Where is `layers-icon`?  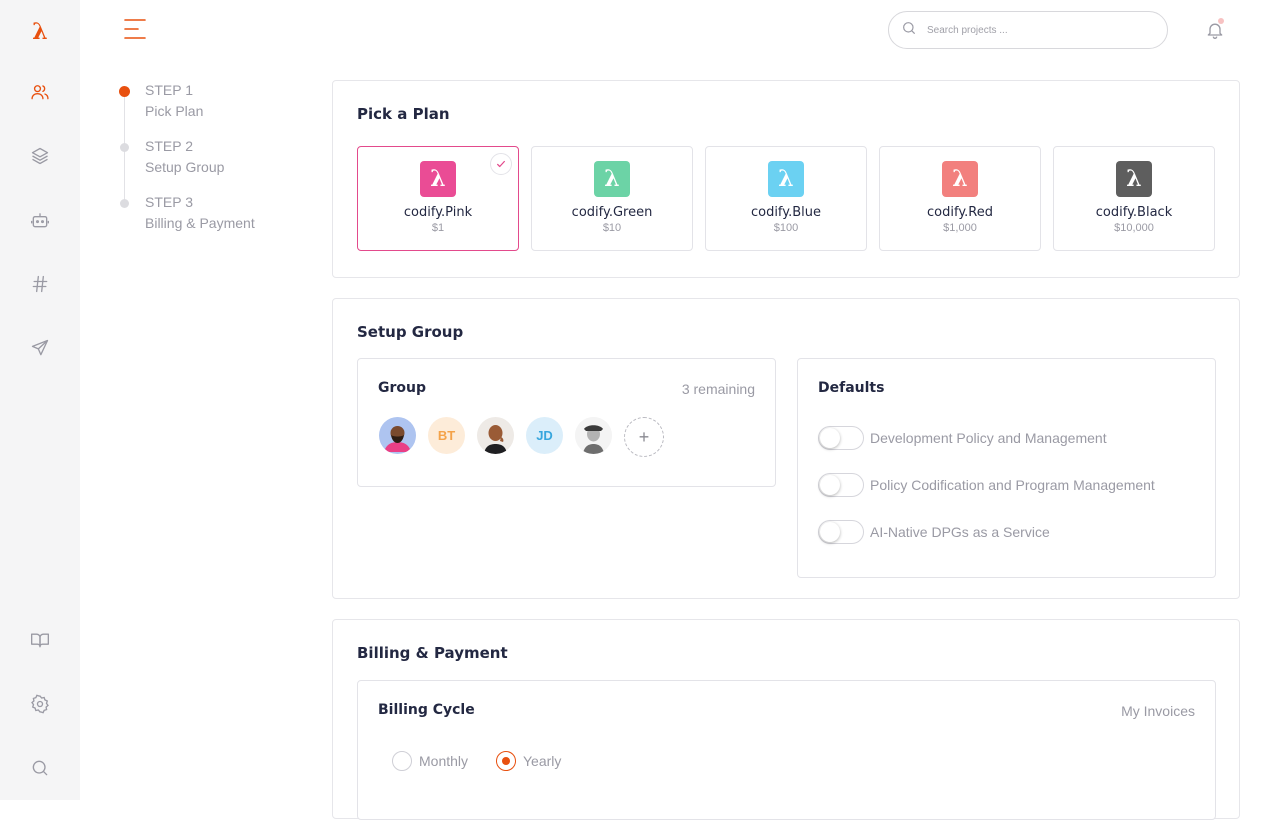
layers-icon is located at coordinates (40, 156).